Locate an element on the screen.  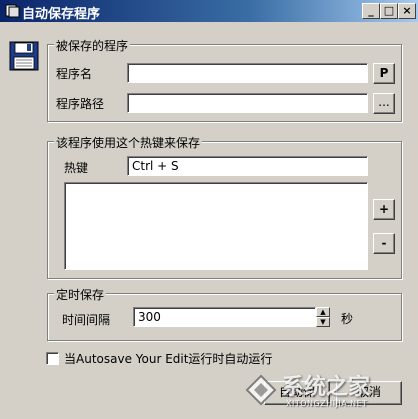
pick-program-button: P is located at coordinates (384, 73).